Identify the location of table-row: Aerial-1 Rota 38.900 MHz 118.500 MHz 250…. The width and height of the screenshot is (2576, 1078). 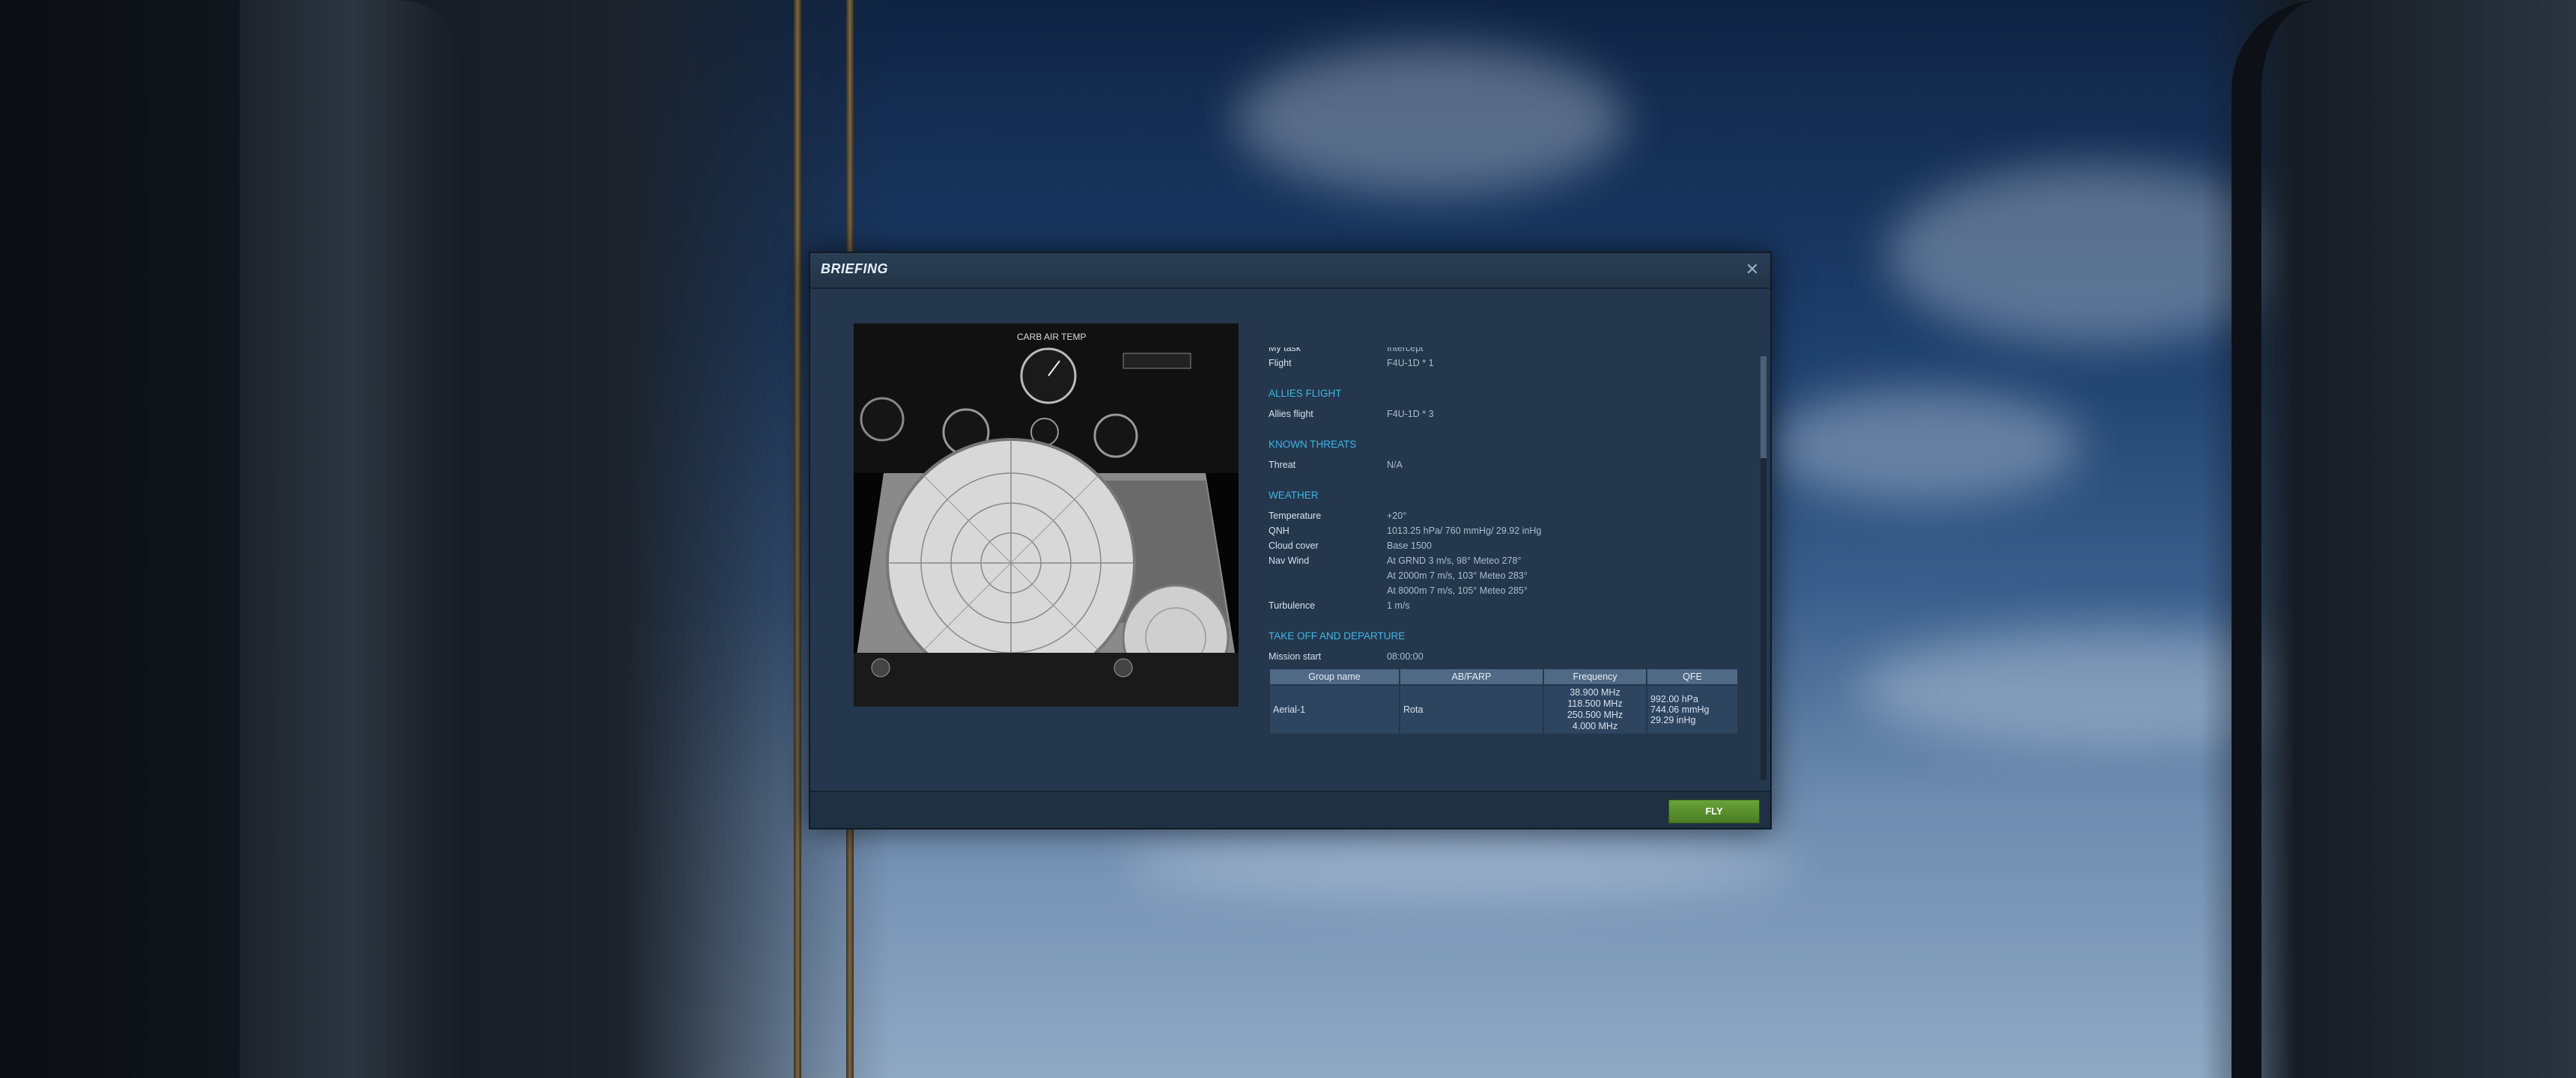
(1504, 709).